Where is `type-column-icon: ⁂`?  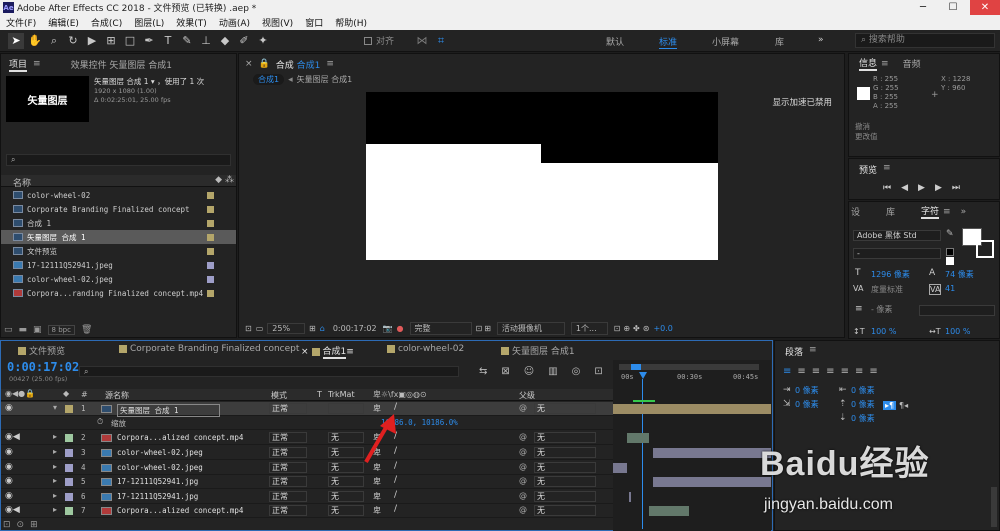
type-column-icon: ⁂ is located at coordinates (229, 180).